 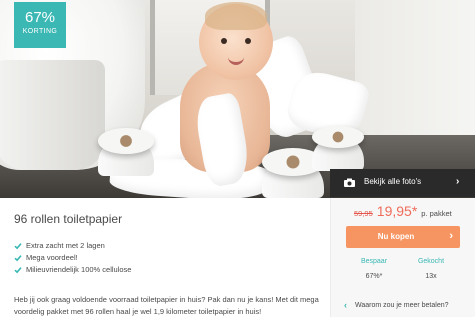 I want to click on discount-label: KORTING, so click(x=40, y=31).